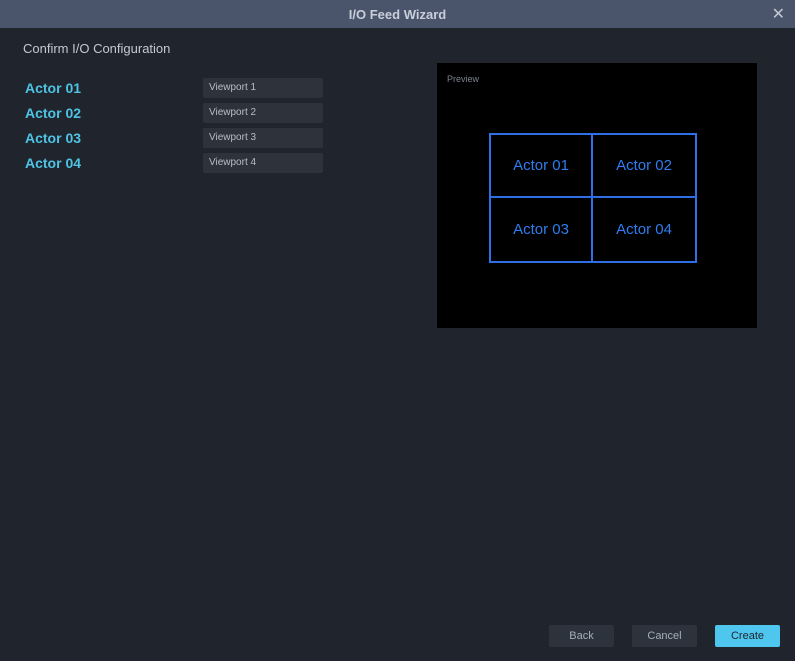 This screenshot has height=661, width=795. I want to click on preview-cell: Actor 04, so click(644, 229).